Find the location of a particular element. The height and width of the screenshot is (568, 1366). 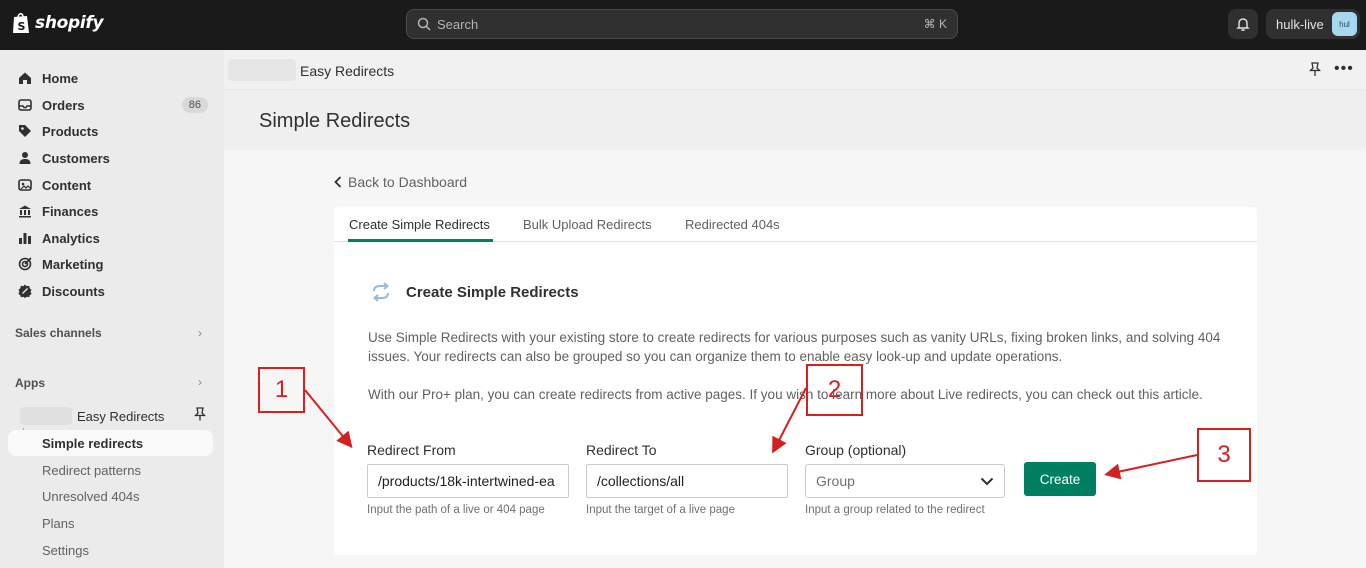

tag-icon is located at coordinates (25, 131).